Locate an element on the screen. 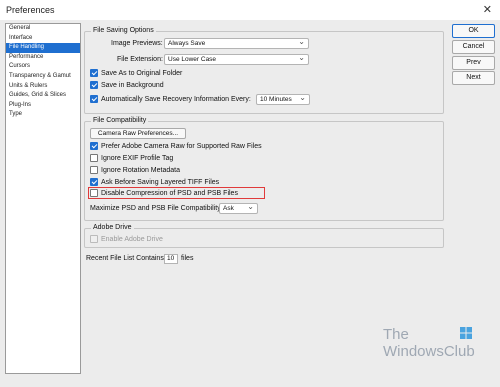 Image resolution: width=500 pixels, height=387 pixels. ignore-rotation-label: Ignore Rotation Metadata is located at coordinates (140, 170).